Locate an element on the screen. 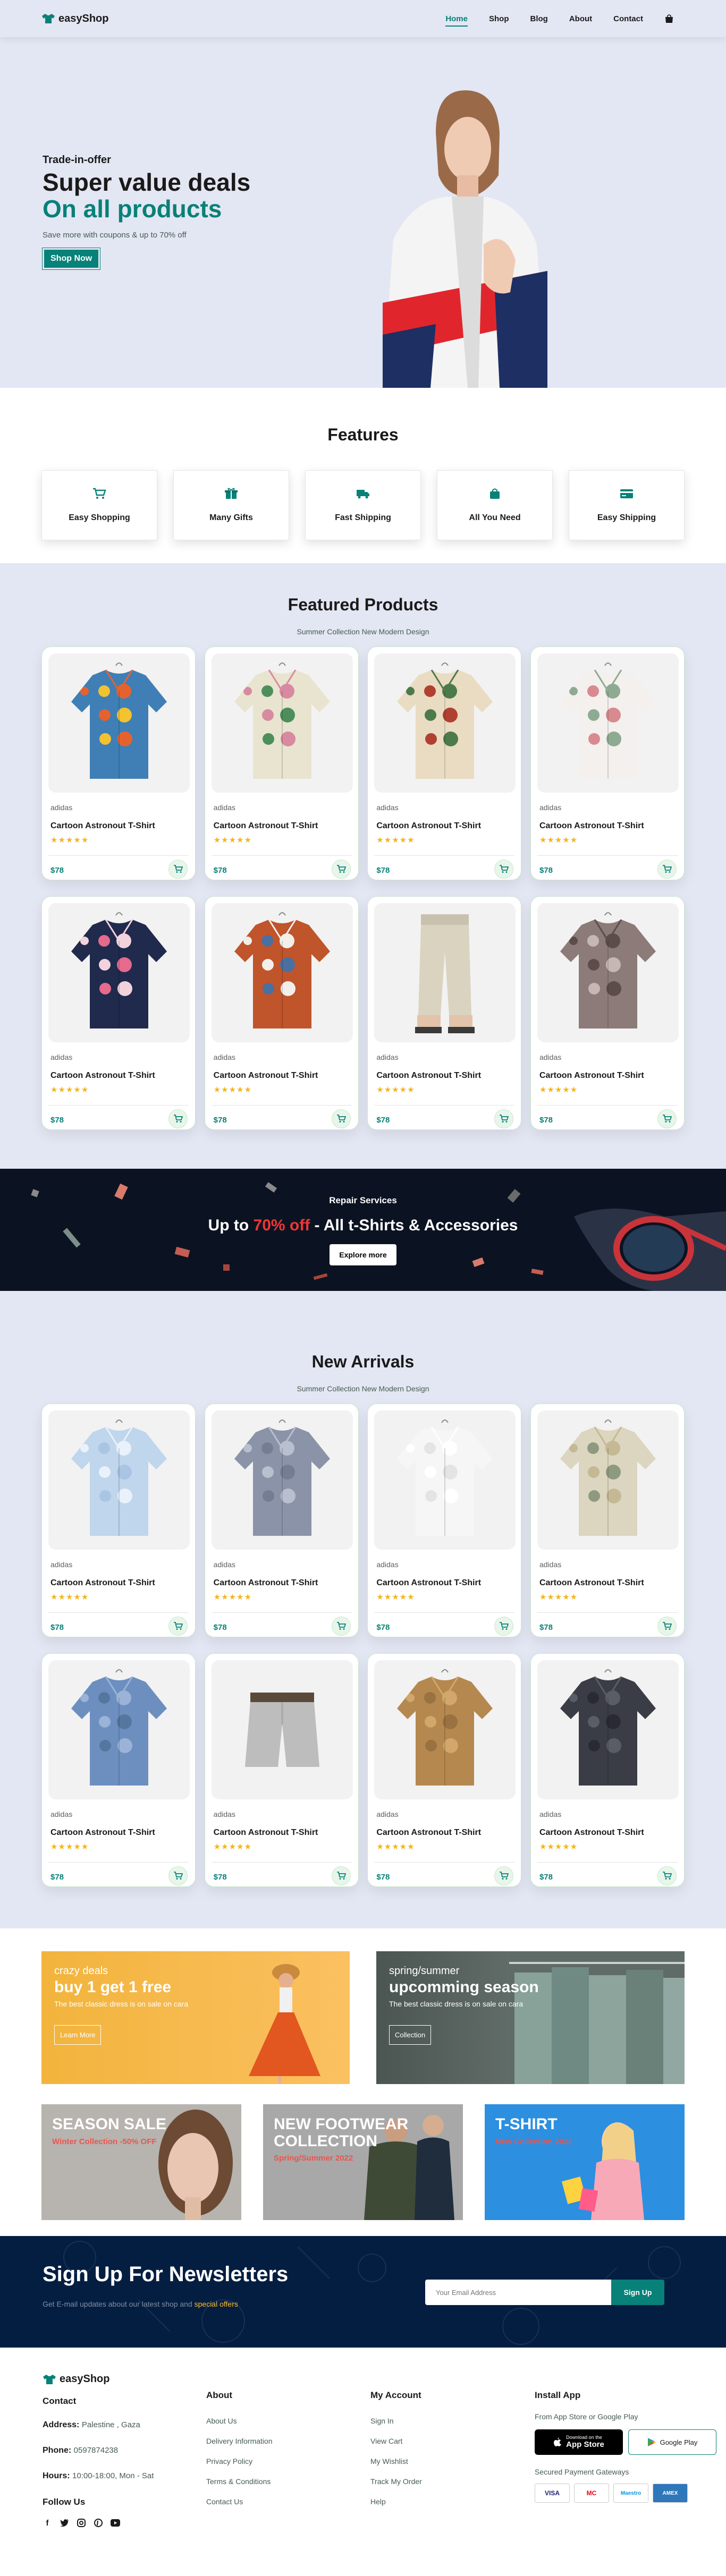 This screenshot has width=726, height=2576. google-play-button: Google Play is located at coordinates (672, 2442).